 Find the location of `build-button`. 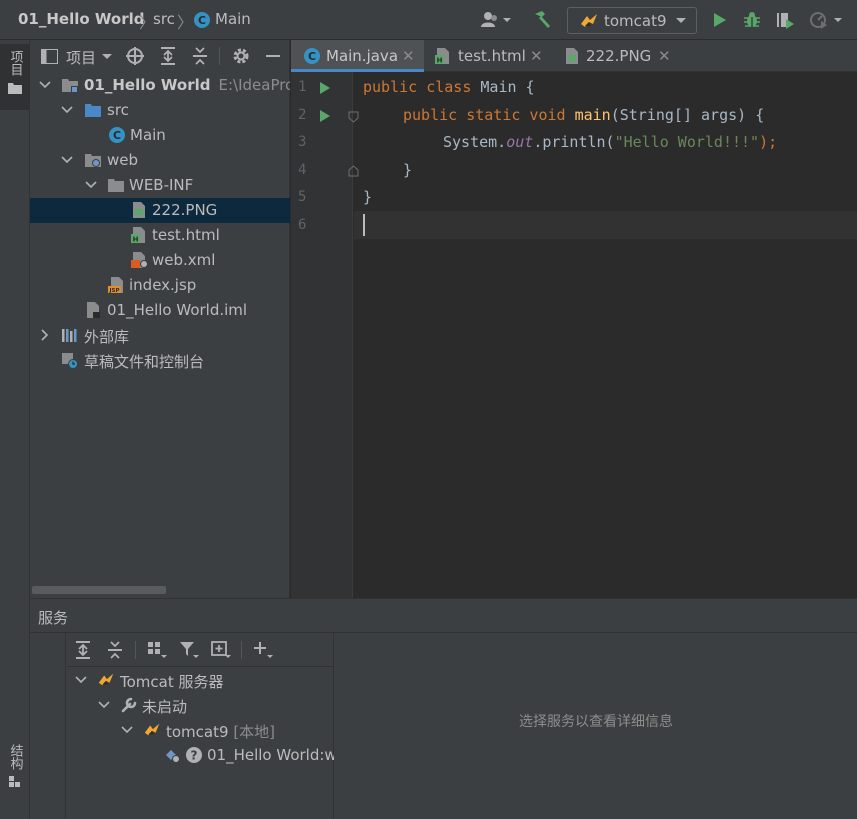

build-button is located at coordinates (542, 20).